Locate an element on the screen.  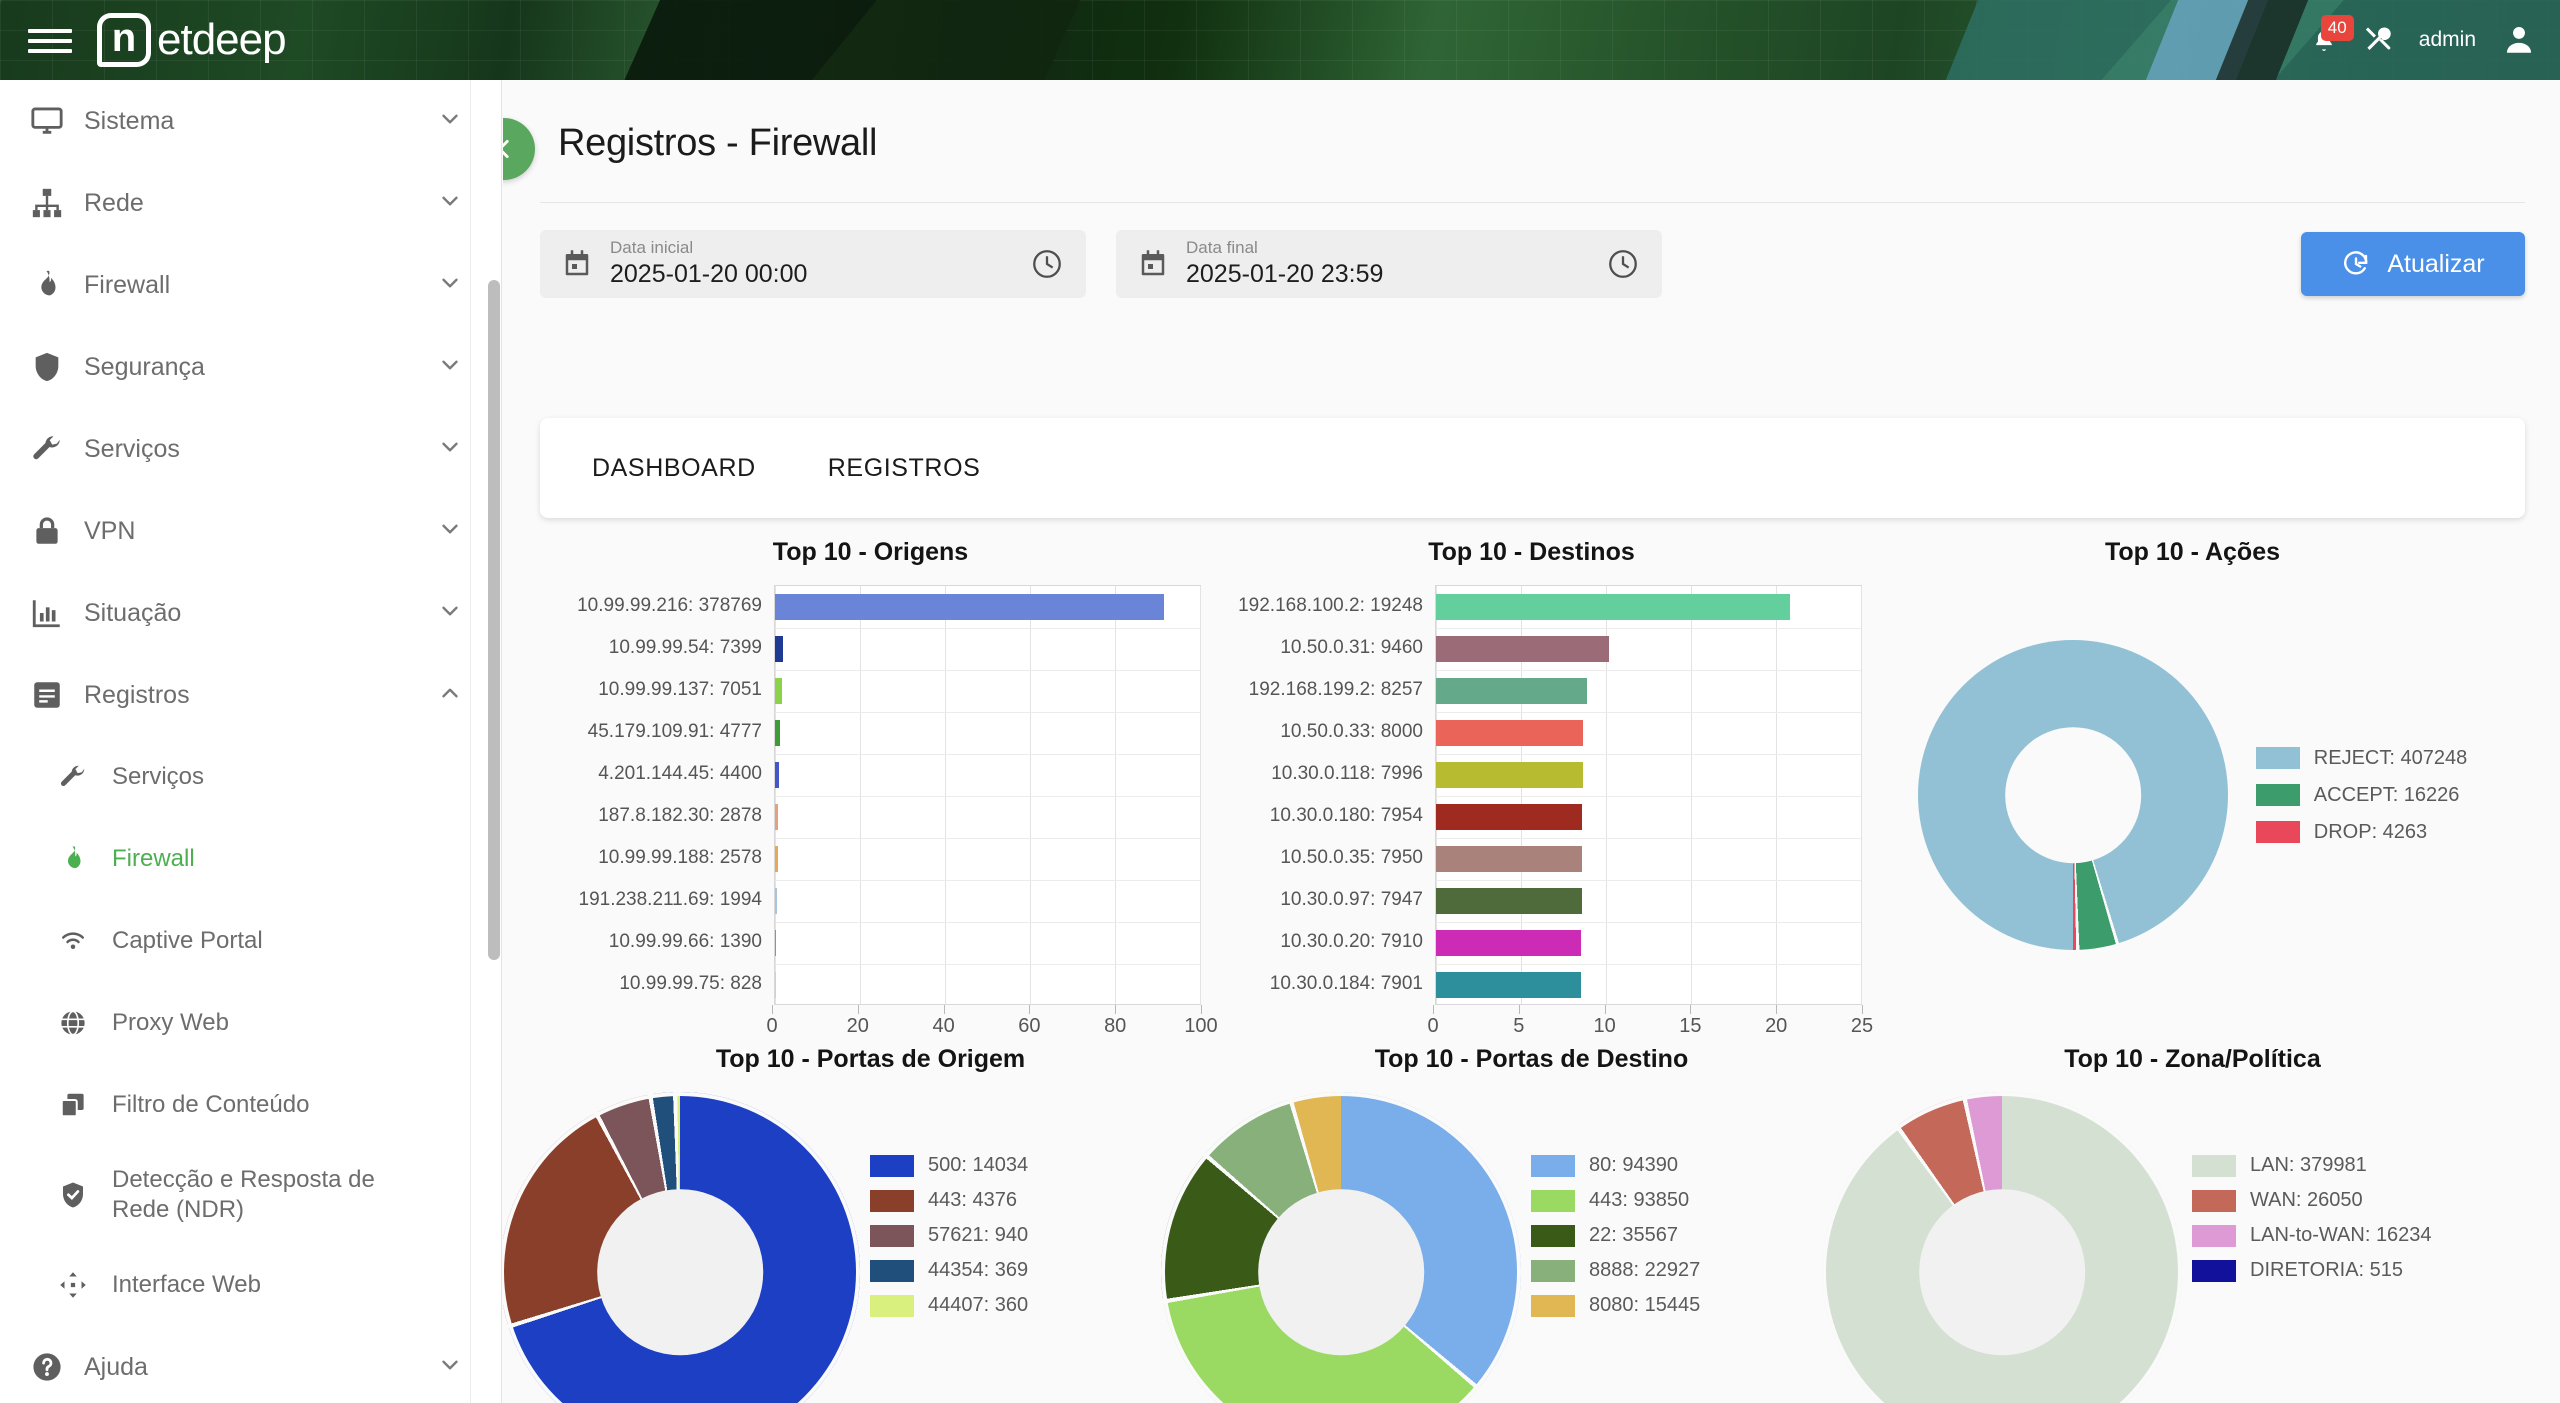
tab-dashboard: DASHBOARD is located at coordinates (674, 468).